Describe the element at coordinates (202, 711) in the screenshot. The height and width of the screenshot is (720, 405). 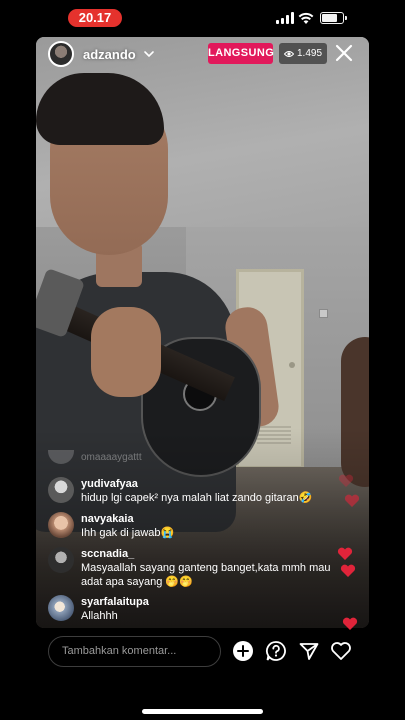
I see `home-indicator` at that location.